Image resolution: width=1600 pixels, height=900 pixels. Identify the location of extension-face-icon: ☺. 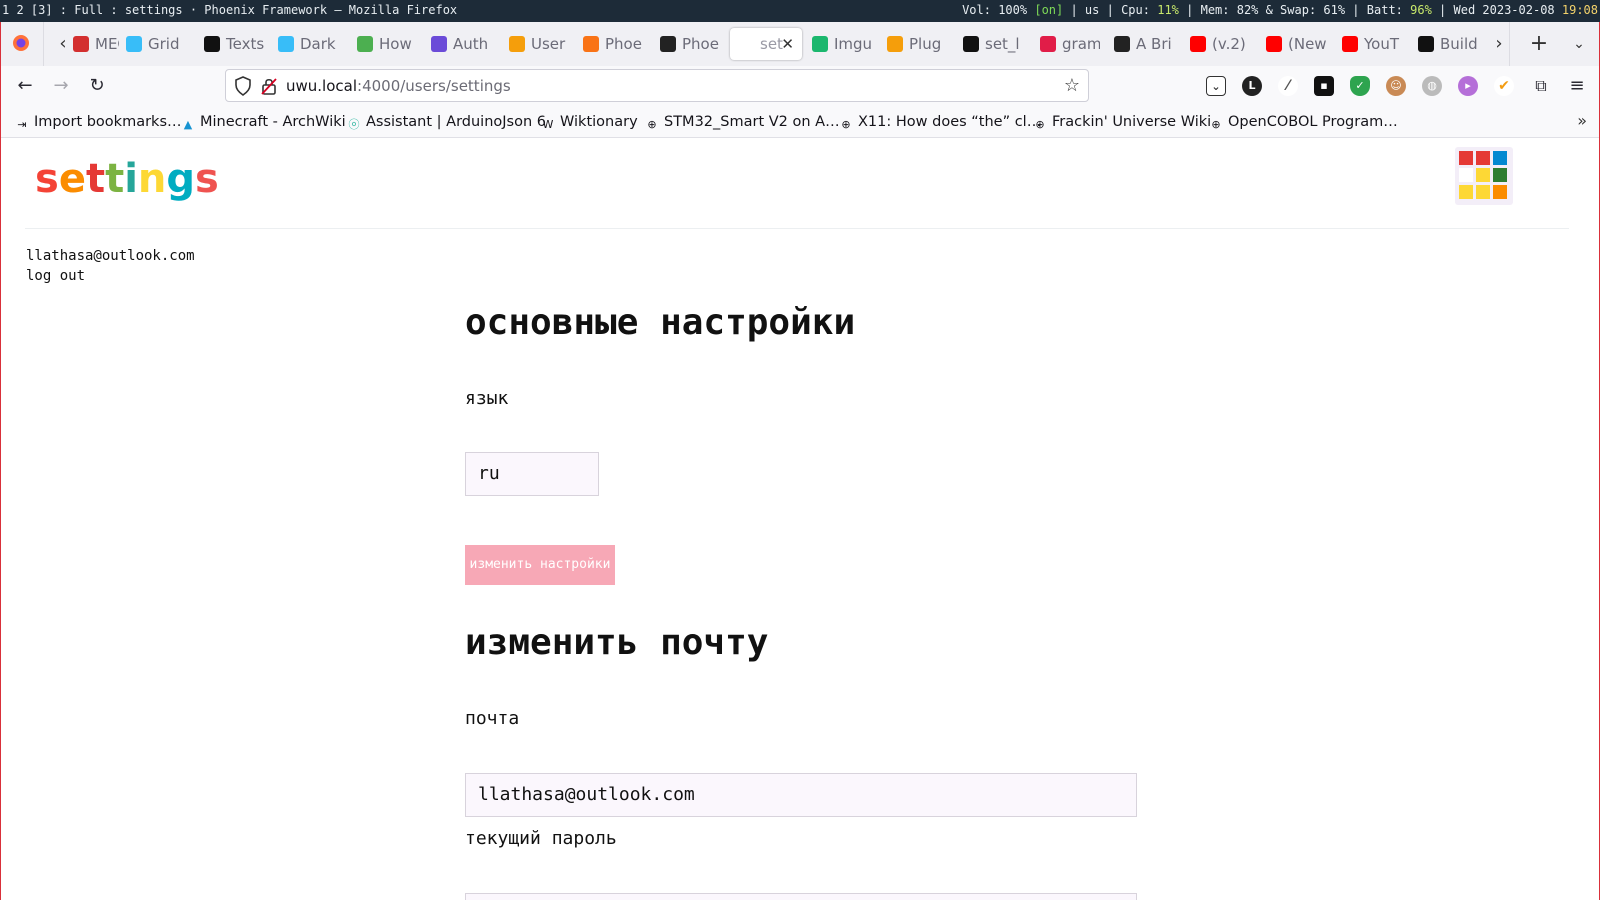
(1396, 86).